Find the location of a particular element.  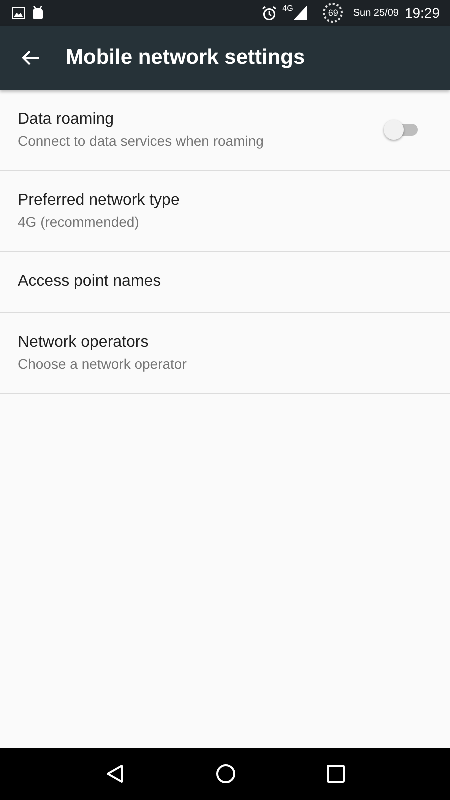

recents-icon is located at coordinates (335, 774).